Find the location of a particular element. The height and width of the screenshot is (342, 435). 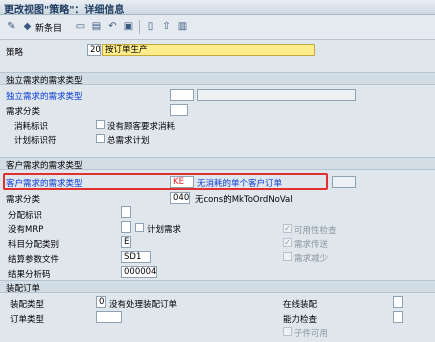

order-type-field is located at coordinates (109, 317).